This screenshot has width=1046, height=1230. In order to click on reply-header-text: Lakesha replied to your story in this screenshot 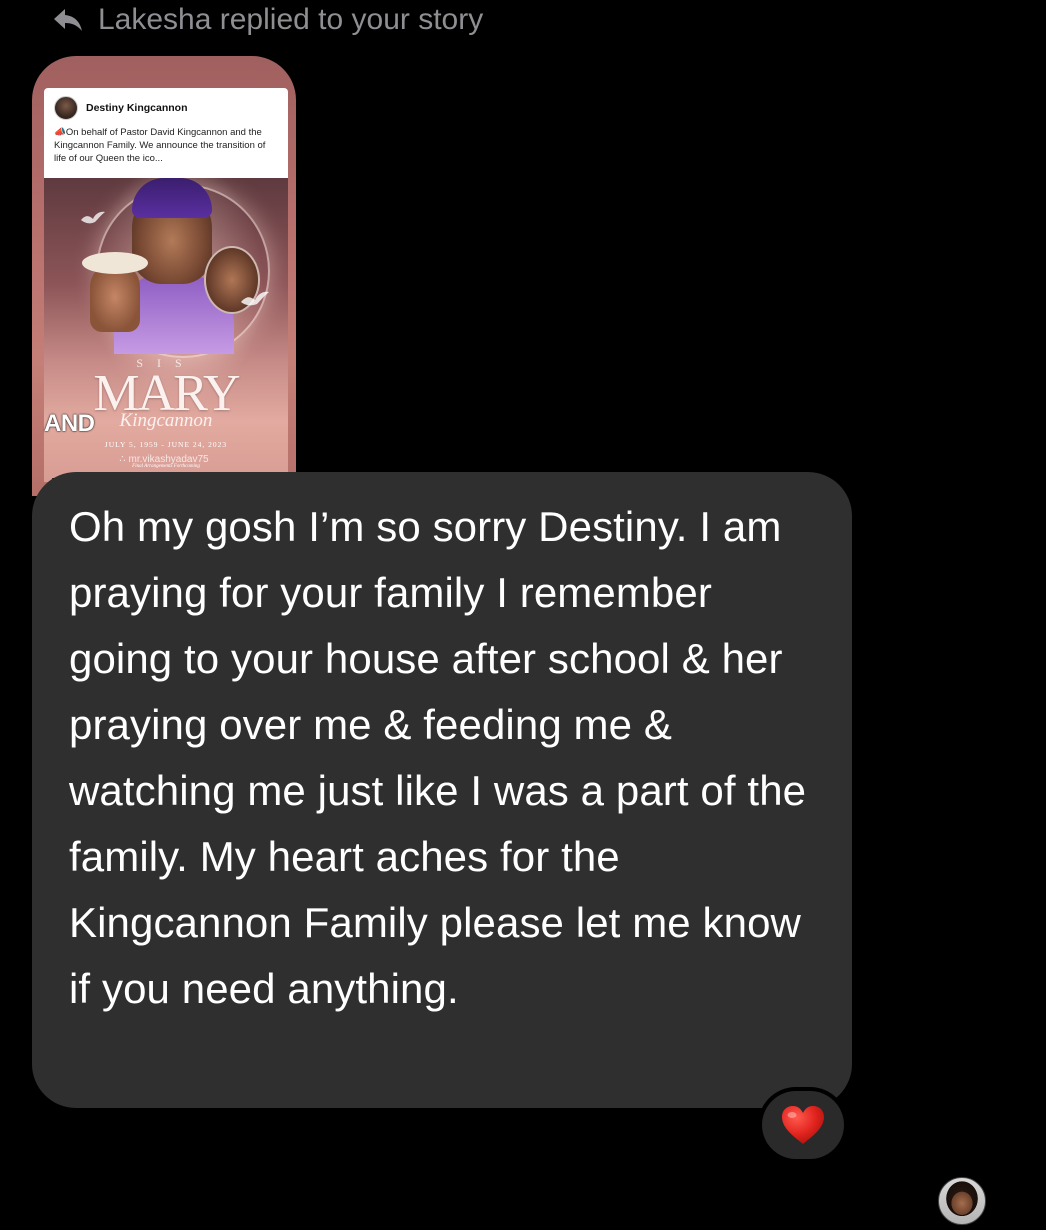, I will do `click(291, 19)`.